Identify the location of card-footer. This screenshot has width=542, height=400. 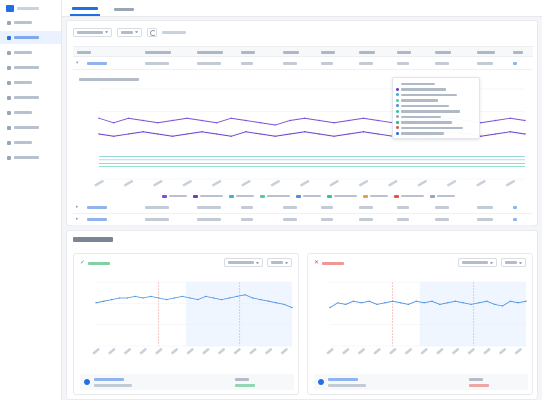
(187, 382).